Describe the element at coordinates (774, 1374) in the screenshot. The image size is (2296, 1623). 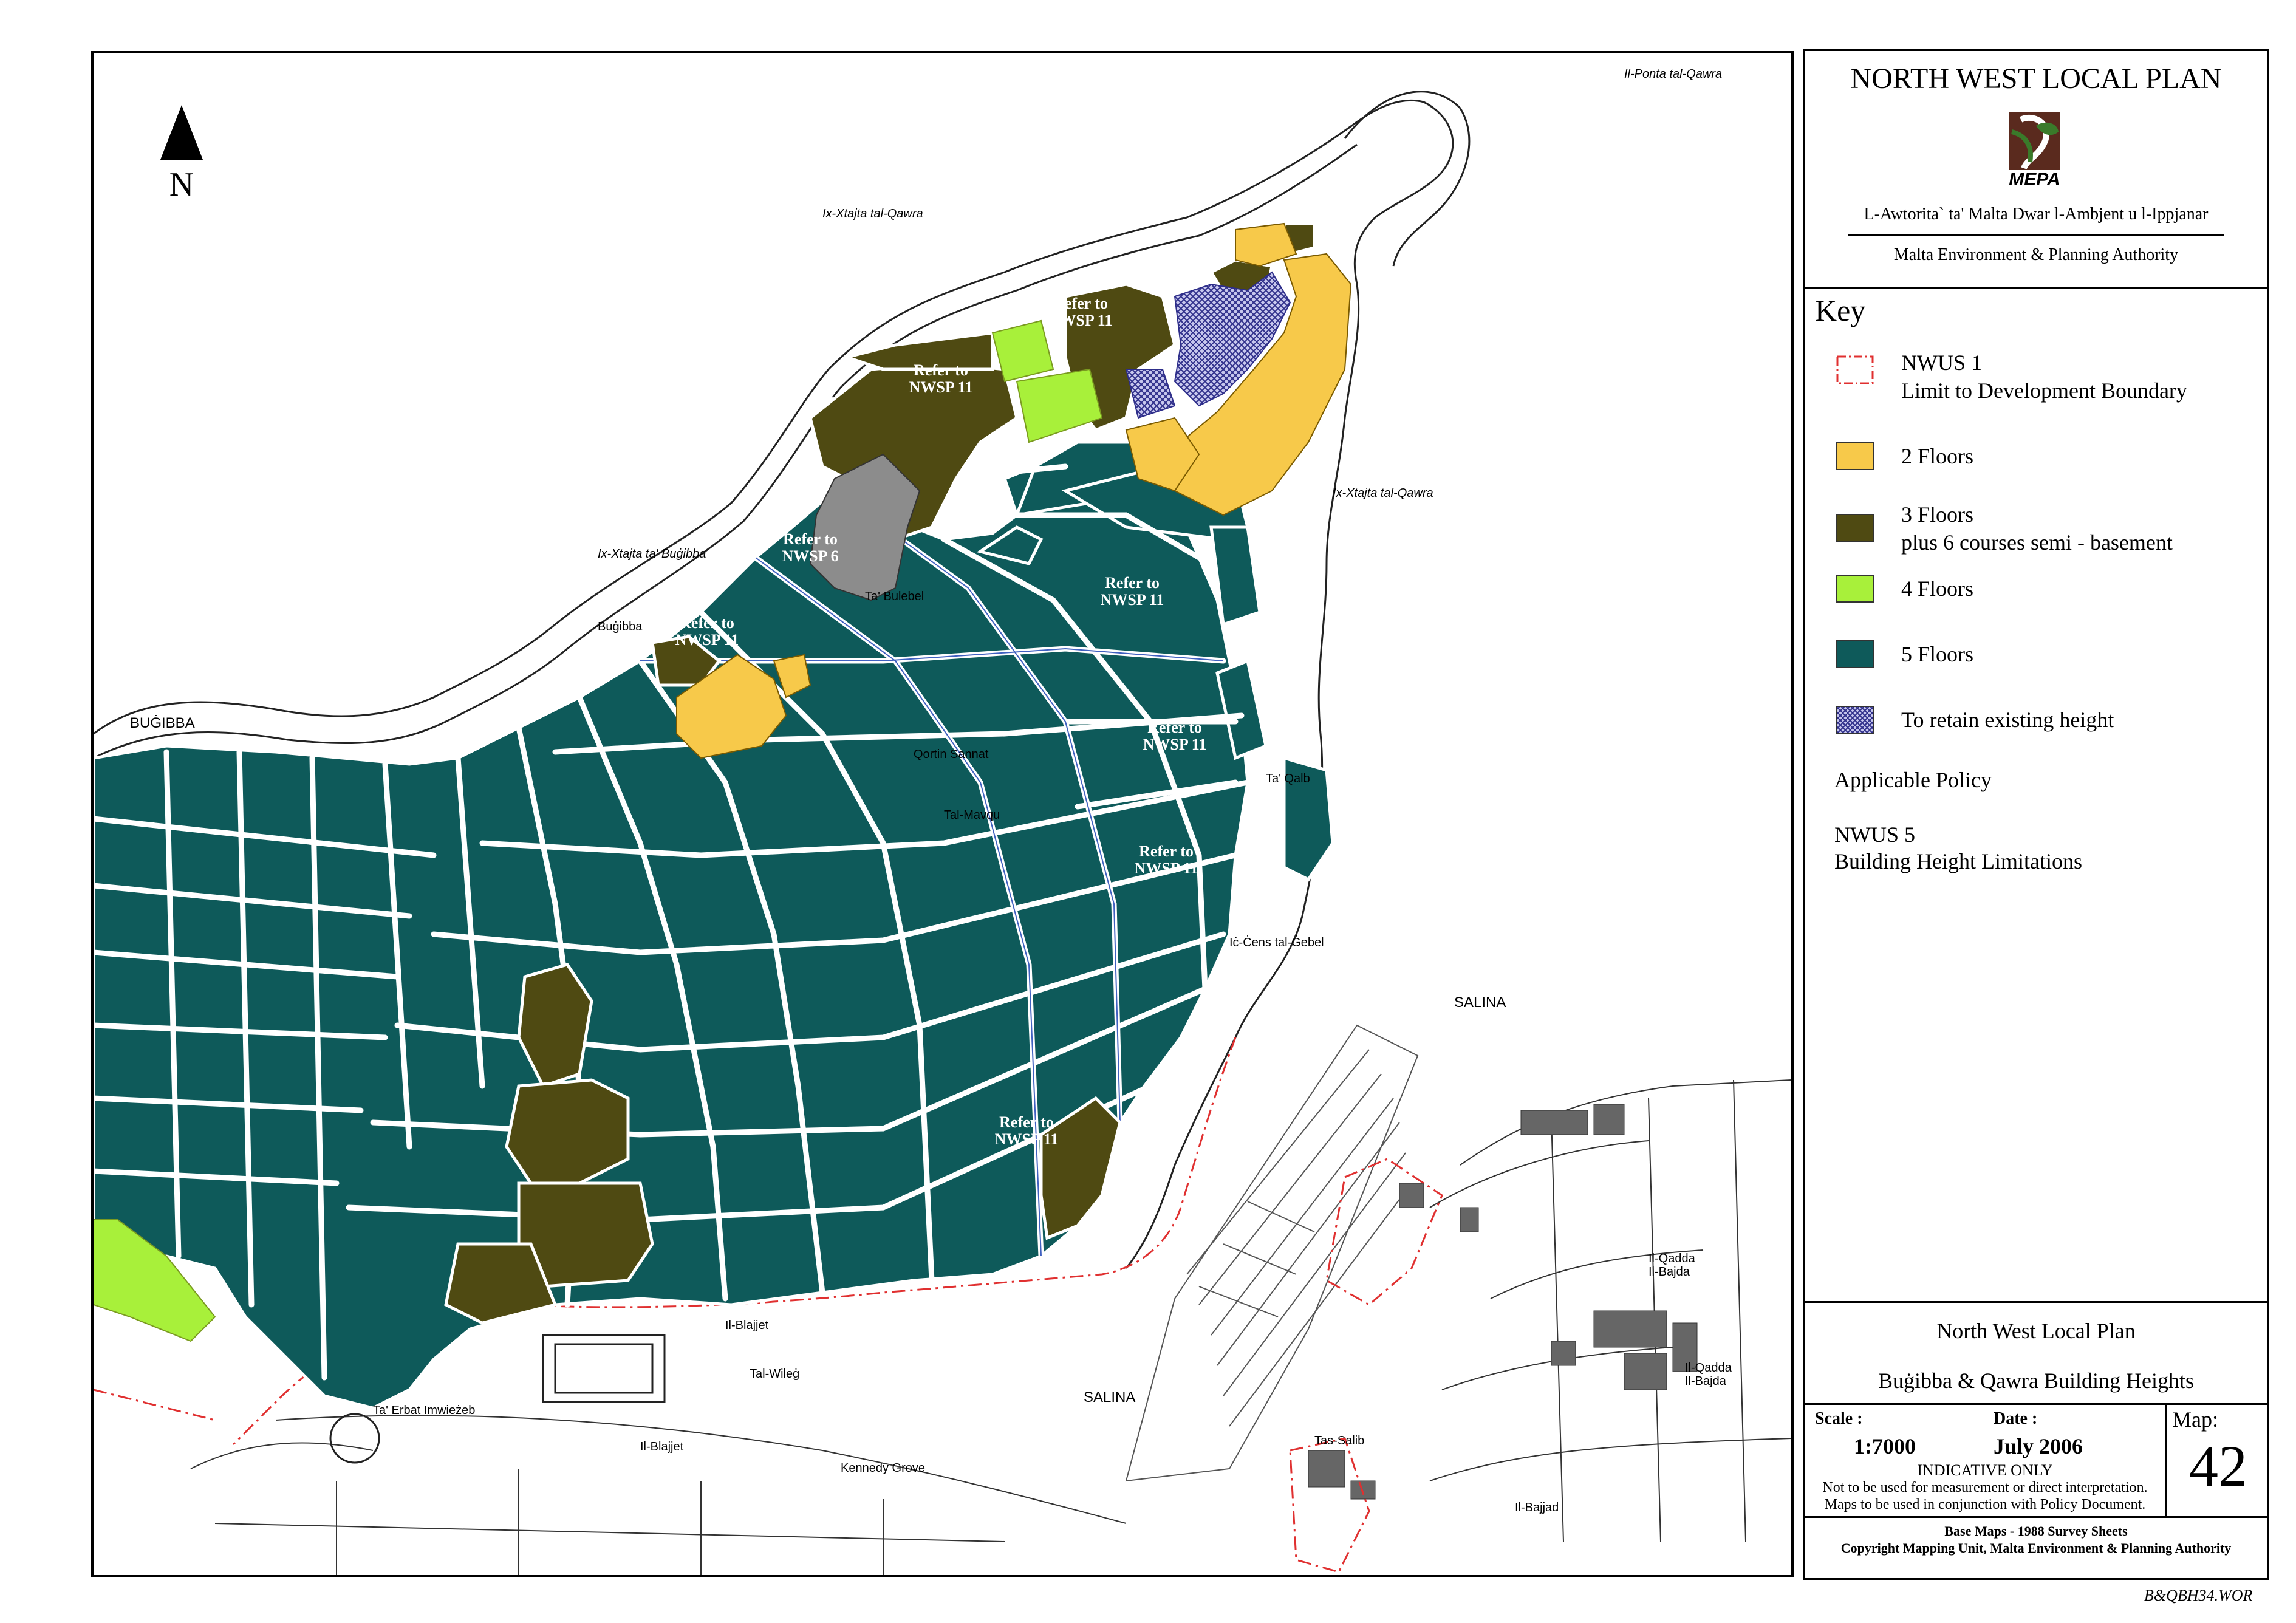
I see `label-tal-wileg: Tal-Wileġ` at that location.